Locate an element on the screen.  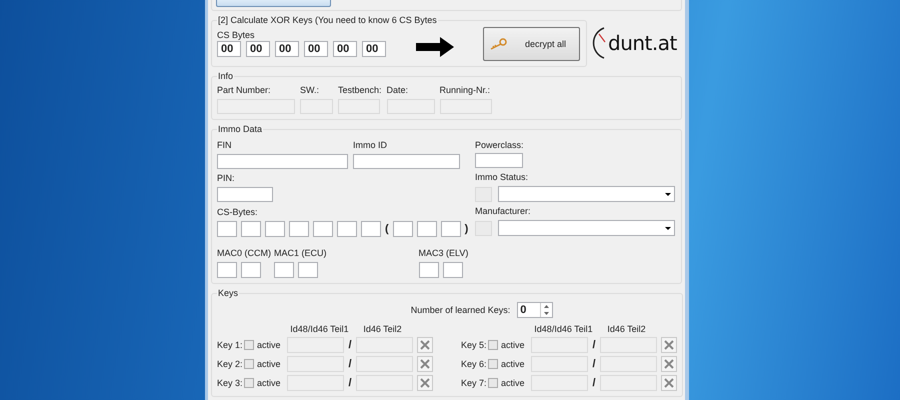
powerclass-field is located at coordinates (499, 160).